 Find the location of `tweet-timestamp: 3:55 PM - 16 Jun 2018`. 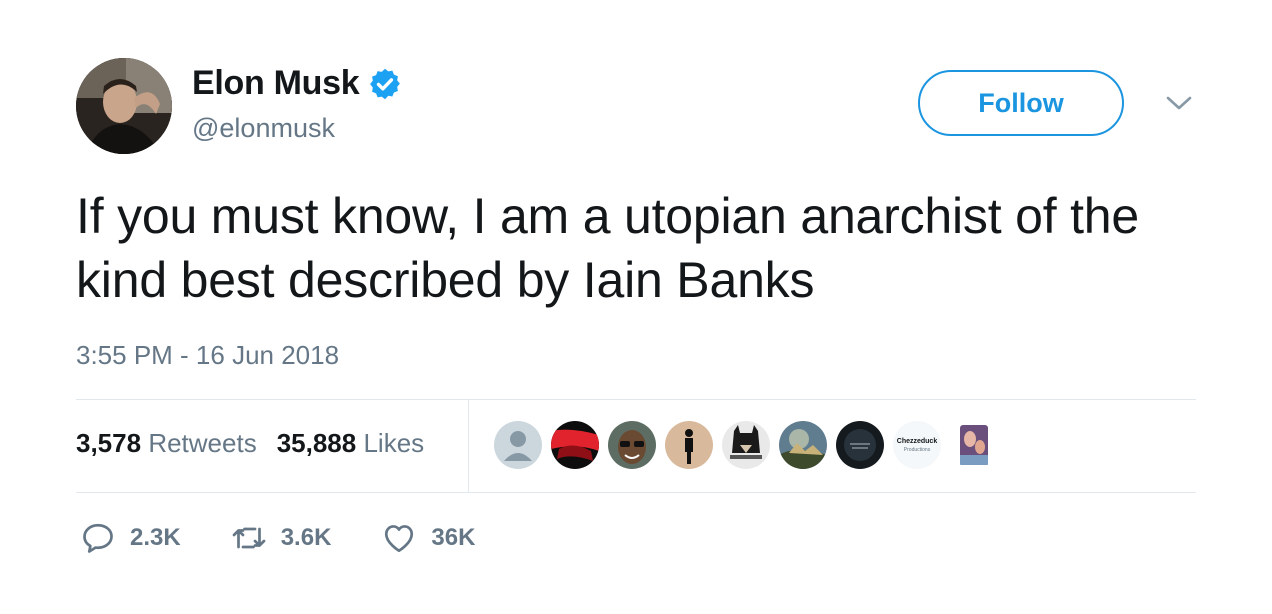

tweet-timestamp: 3:55 PM - 16 Jun 2018 is located at coordinates (207, 355).